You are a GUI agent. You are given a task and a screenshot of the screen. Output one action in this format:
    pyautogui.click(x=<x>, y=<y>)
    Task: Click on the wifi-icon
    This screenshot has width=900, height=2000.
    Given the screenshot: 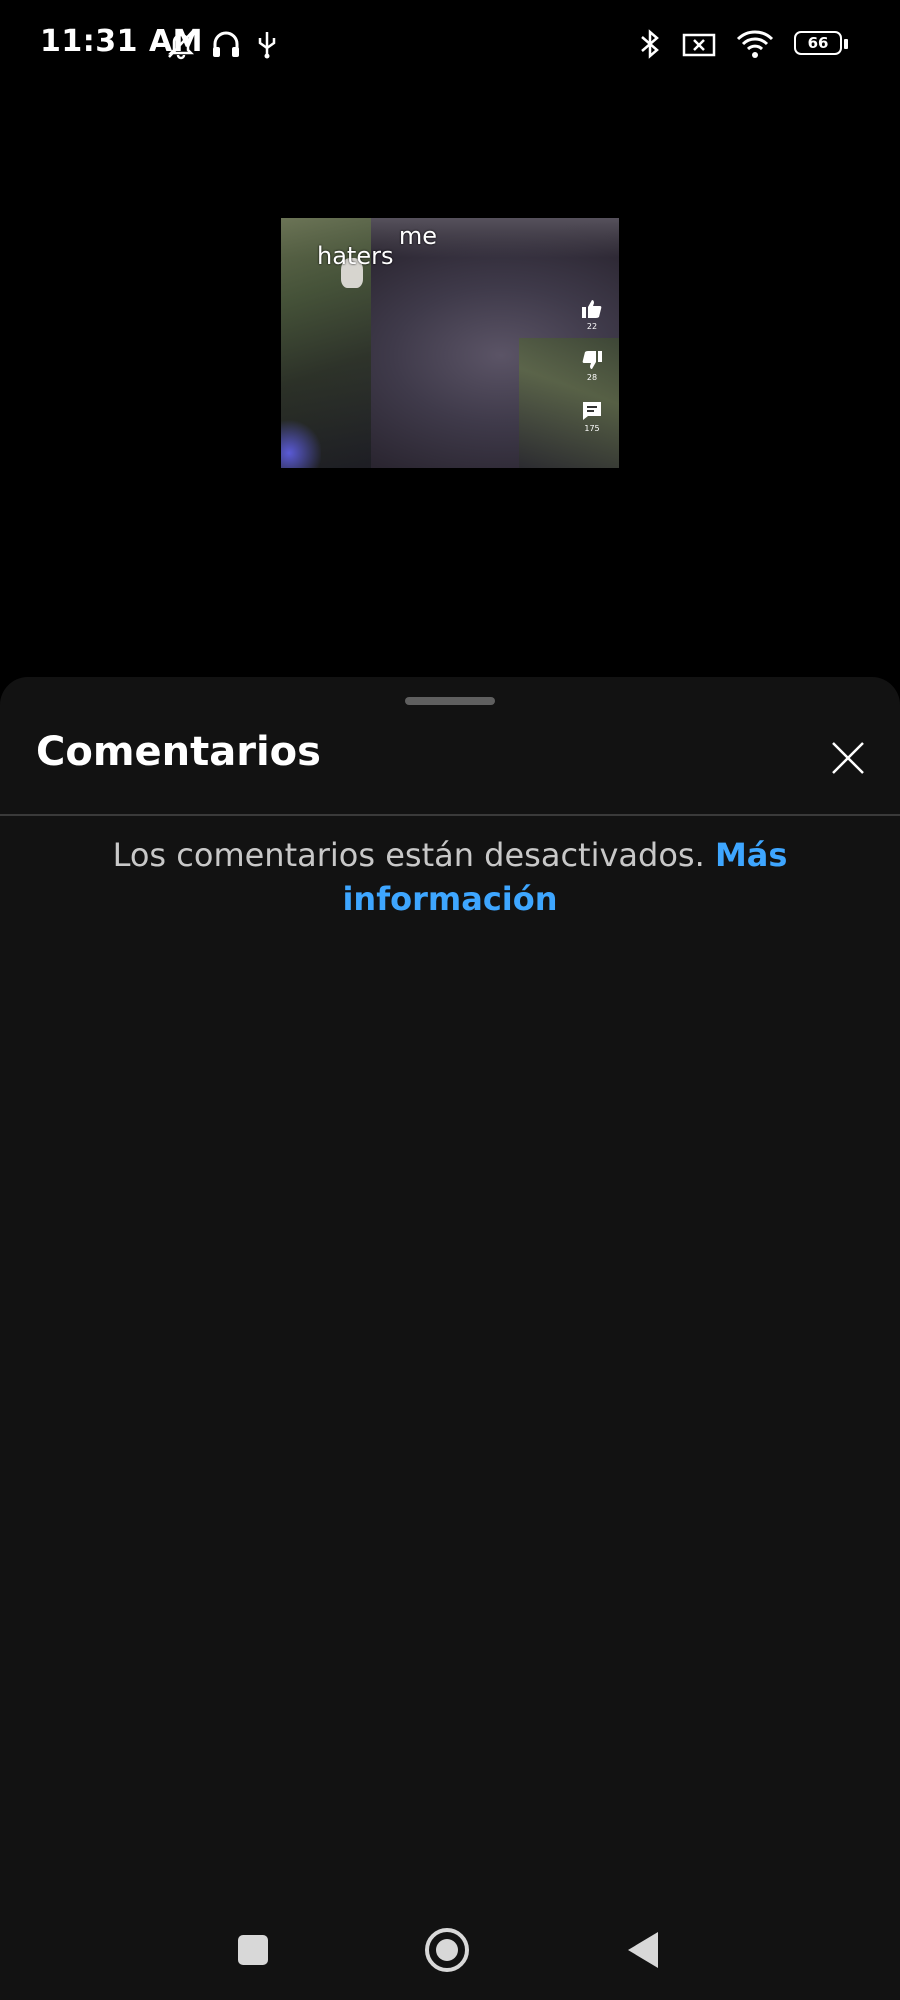 What is the action you would take?
    pyautogui.click(x=755, y=44)
    